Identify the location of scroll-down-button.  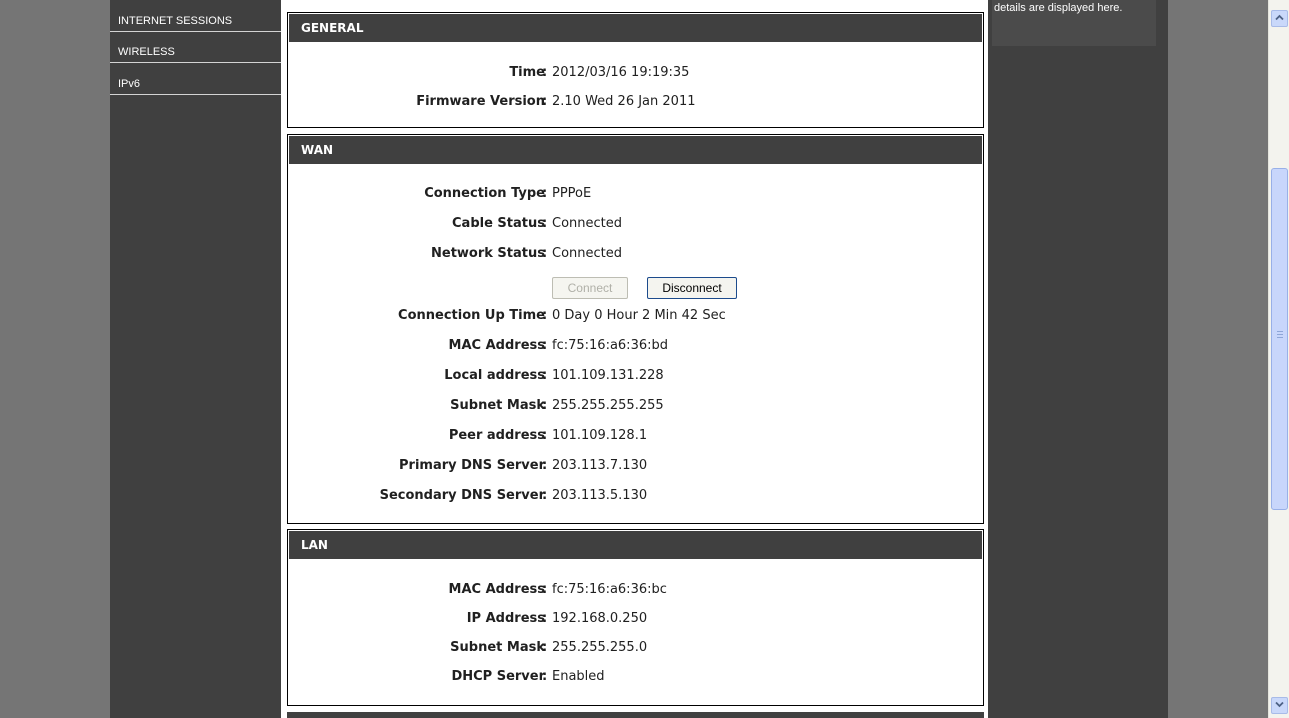
(1279, 705).